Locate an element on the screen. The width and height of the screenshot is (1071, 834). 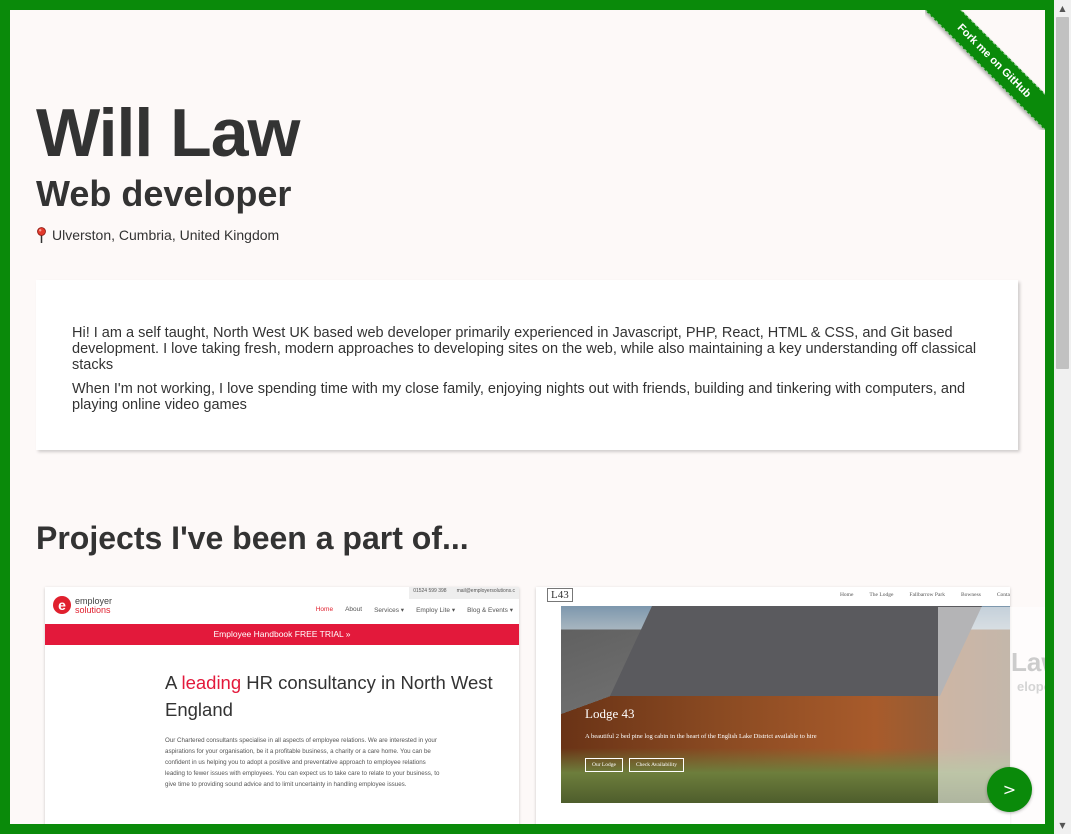
l43-hero-title: Lodge 43 is located at coordinates (610, 713).